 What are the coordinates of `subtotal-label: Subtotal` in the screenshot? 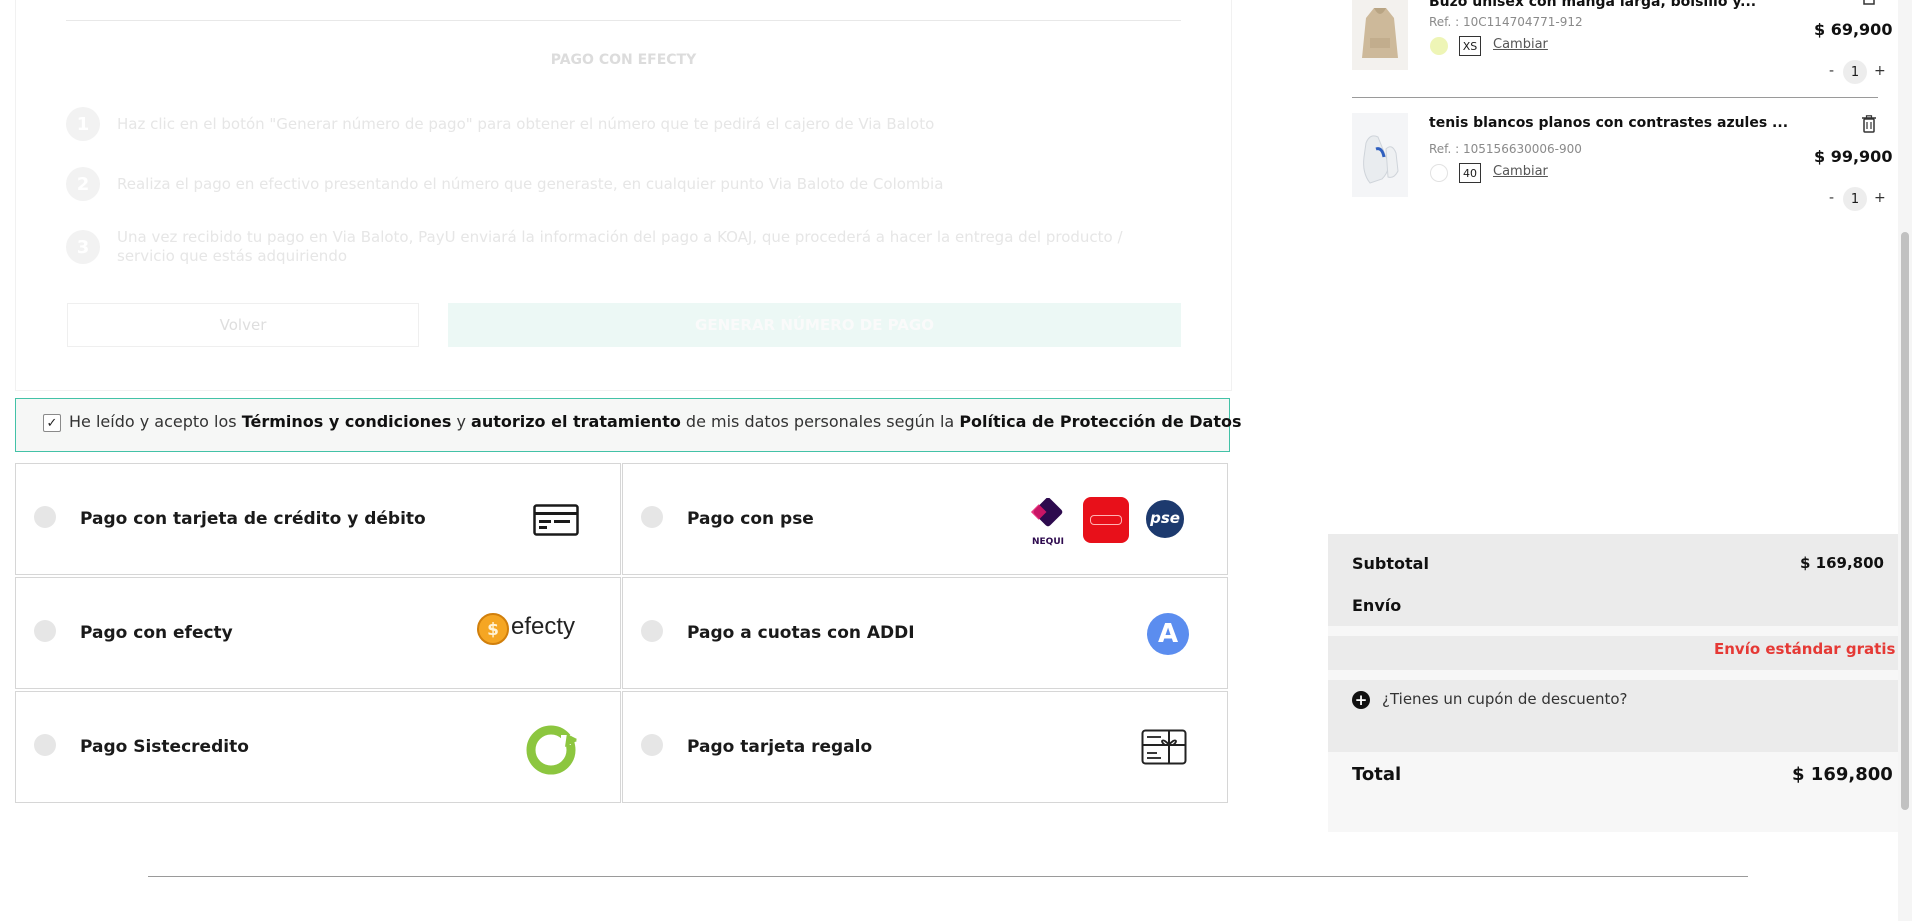 It's located at (1390, 563).